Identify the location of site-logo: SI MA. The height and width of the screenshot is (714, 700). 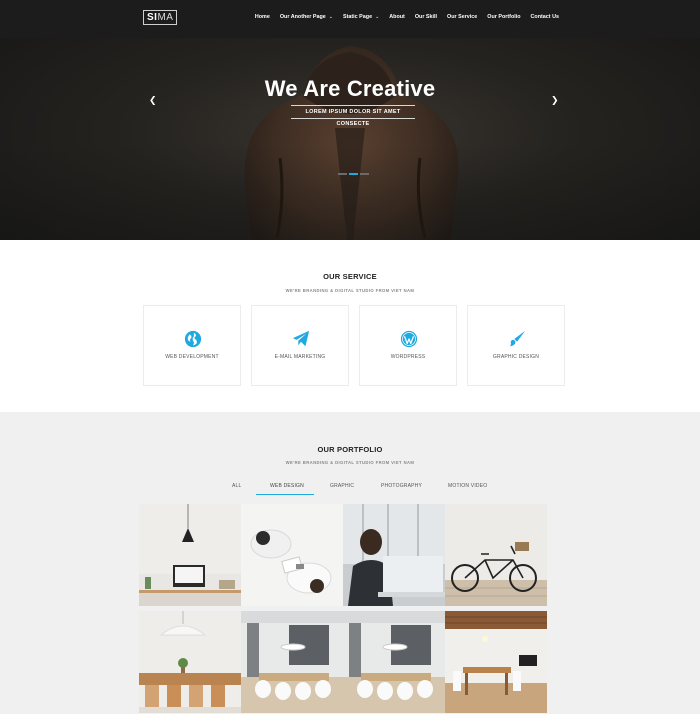
(160, 17).